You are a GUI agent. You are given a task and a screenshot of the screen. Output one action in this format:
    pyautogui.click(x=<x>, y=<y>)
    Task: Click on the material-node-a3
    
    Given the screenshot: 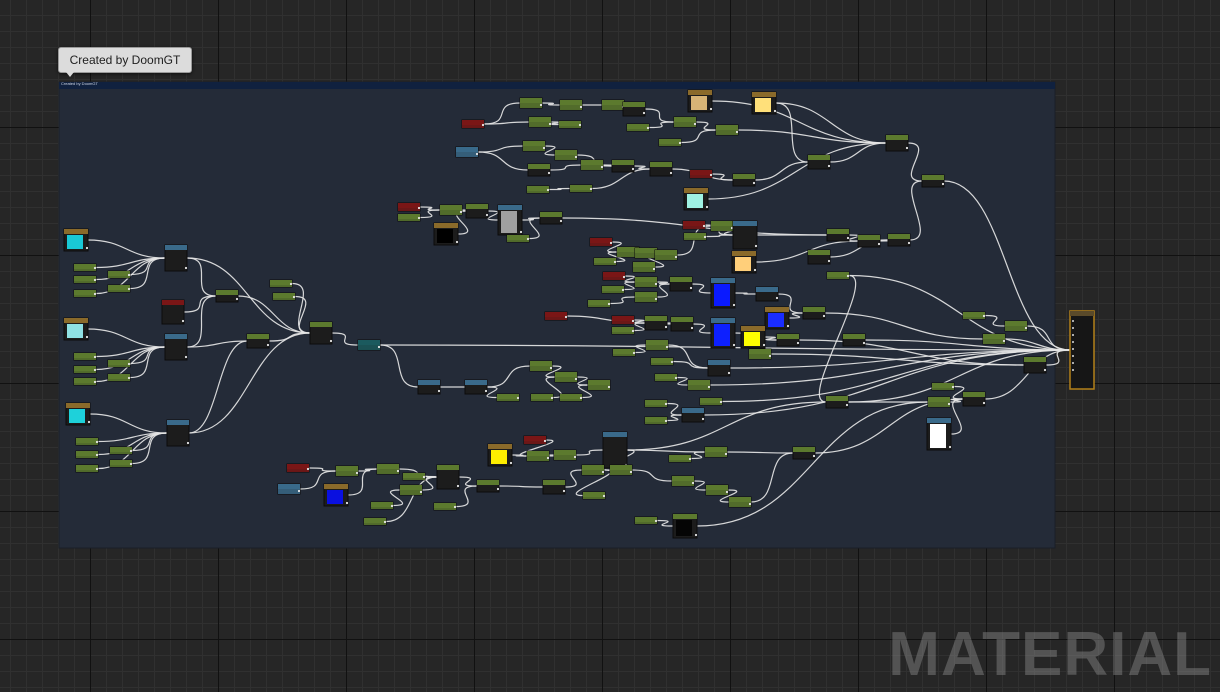 What is the action you would take?
    pyautogui.click(x=85, y=293)
    